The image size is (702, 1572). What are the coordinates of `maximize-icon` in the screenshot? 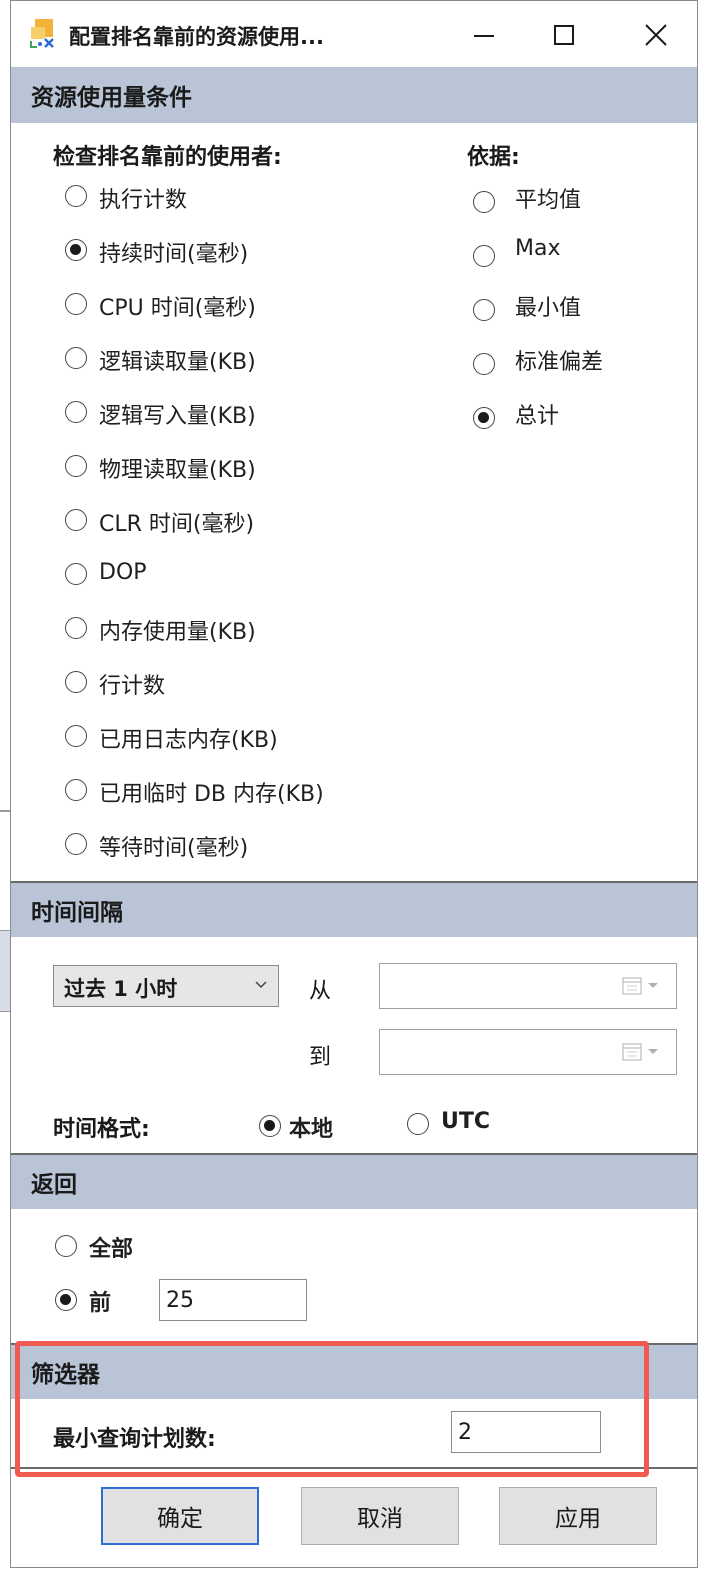 It's located at (564, 35).